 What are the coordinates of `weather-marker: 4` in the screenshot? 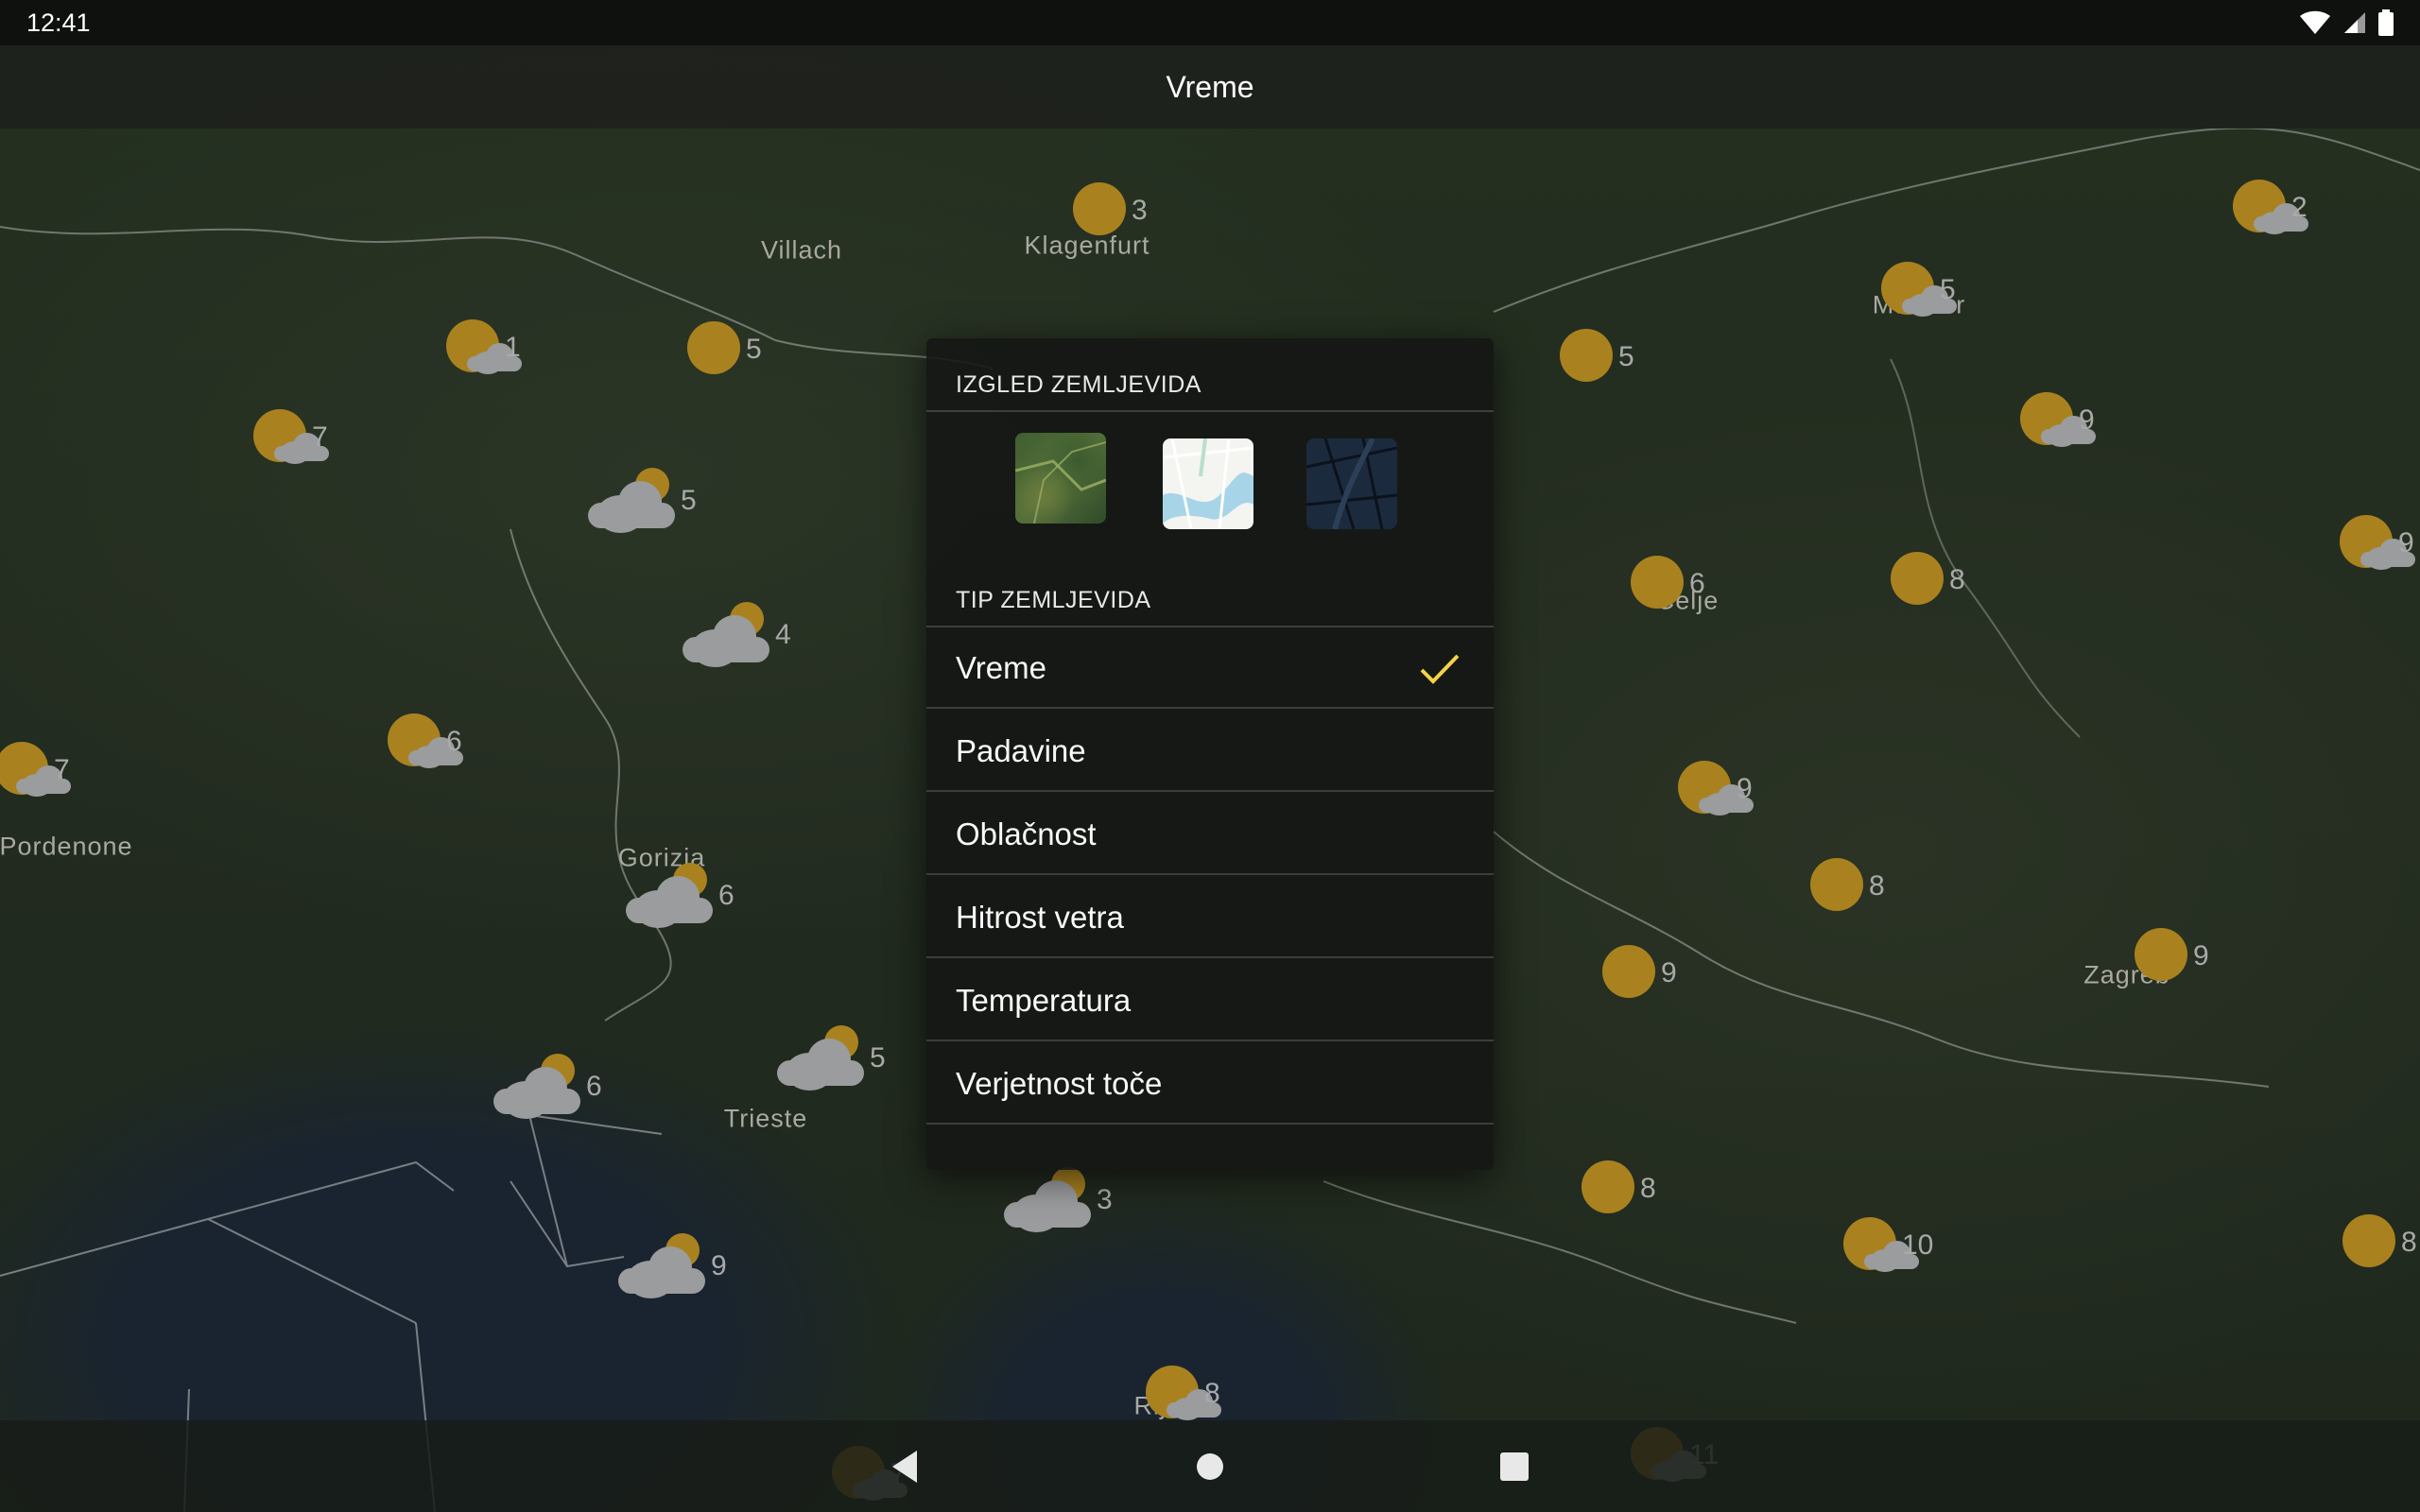 It's located at (738, 635).